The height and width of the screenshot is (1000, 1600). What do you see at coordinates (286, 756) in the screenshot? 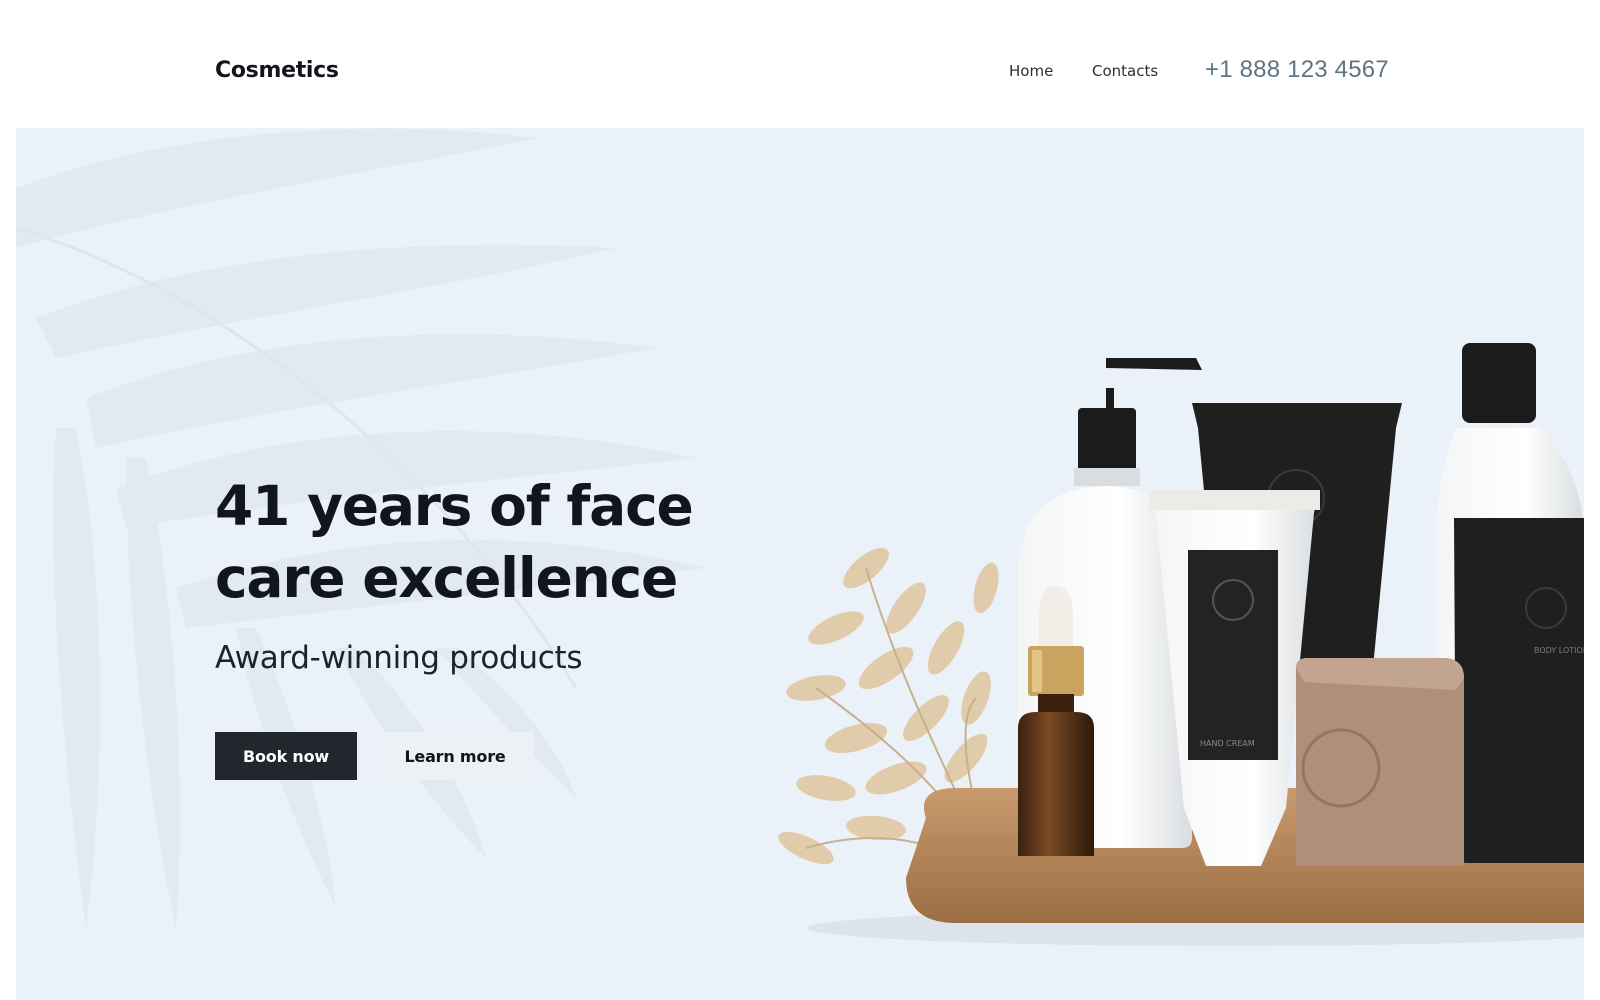
I see `book-now-button: Book now` at bounding box center [286, 756].